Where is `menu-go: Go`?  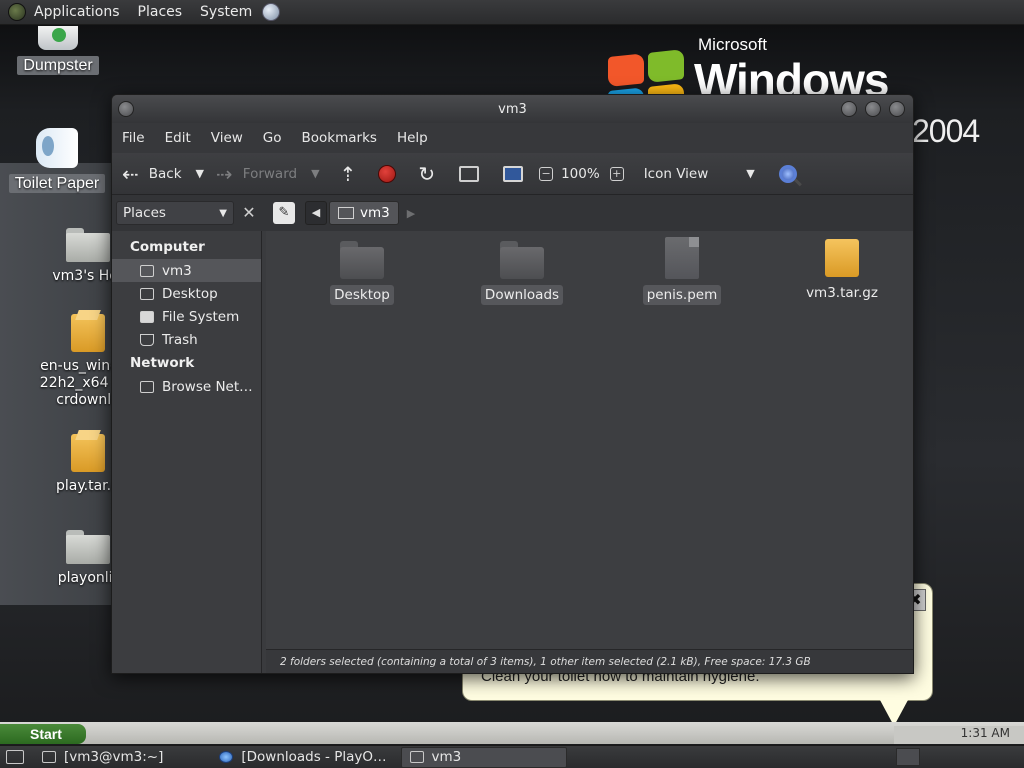 menu-go: Go is located at coordinates (272, 138).